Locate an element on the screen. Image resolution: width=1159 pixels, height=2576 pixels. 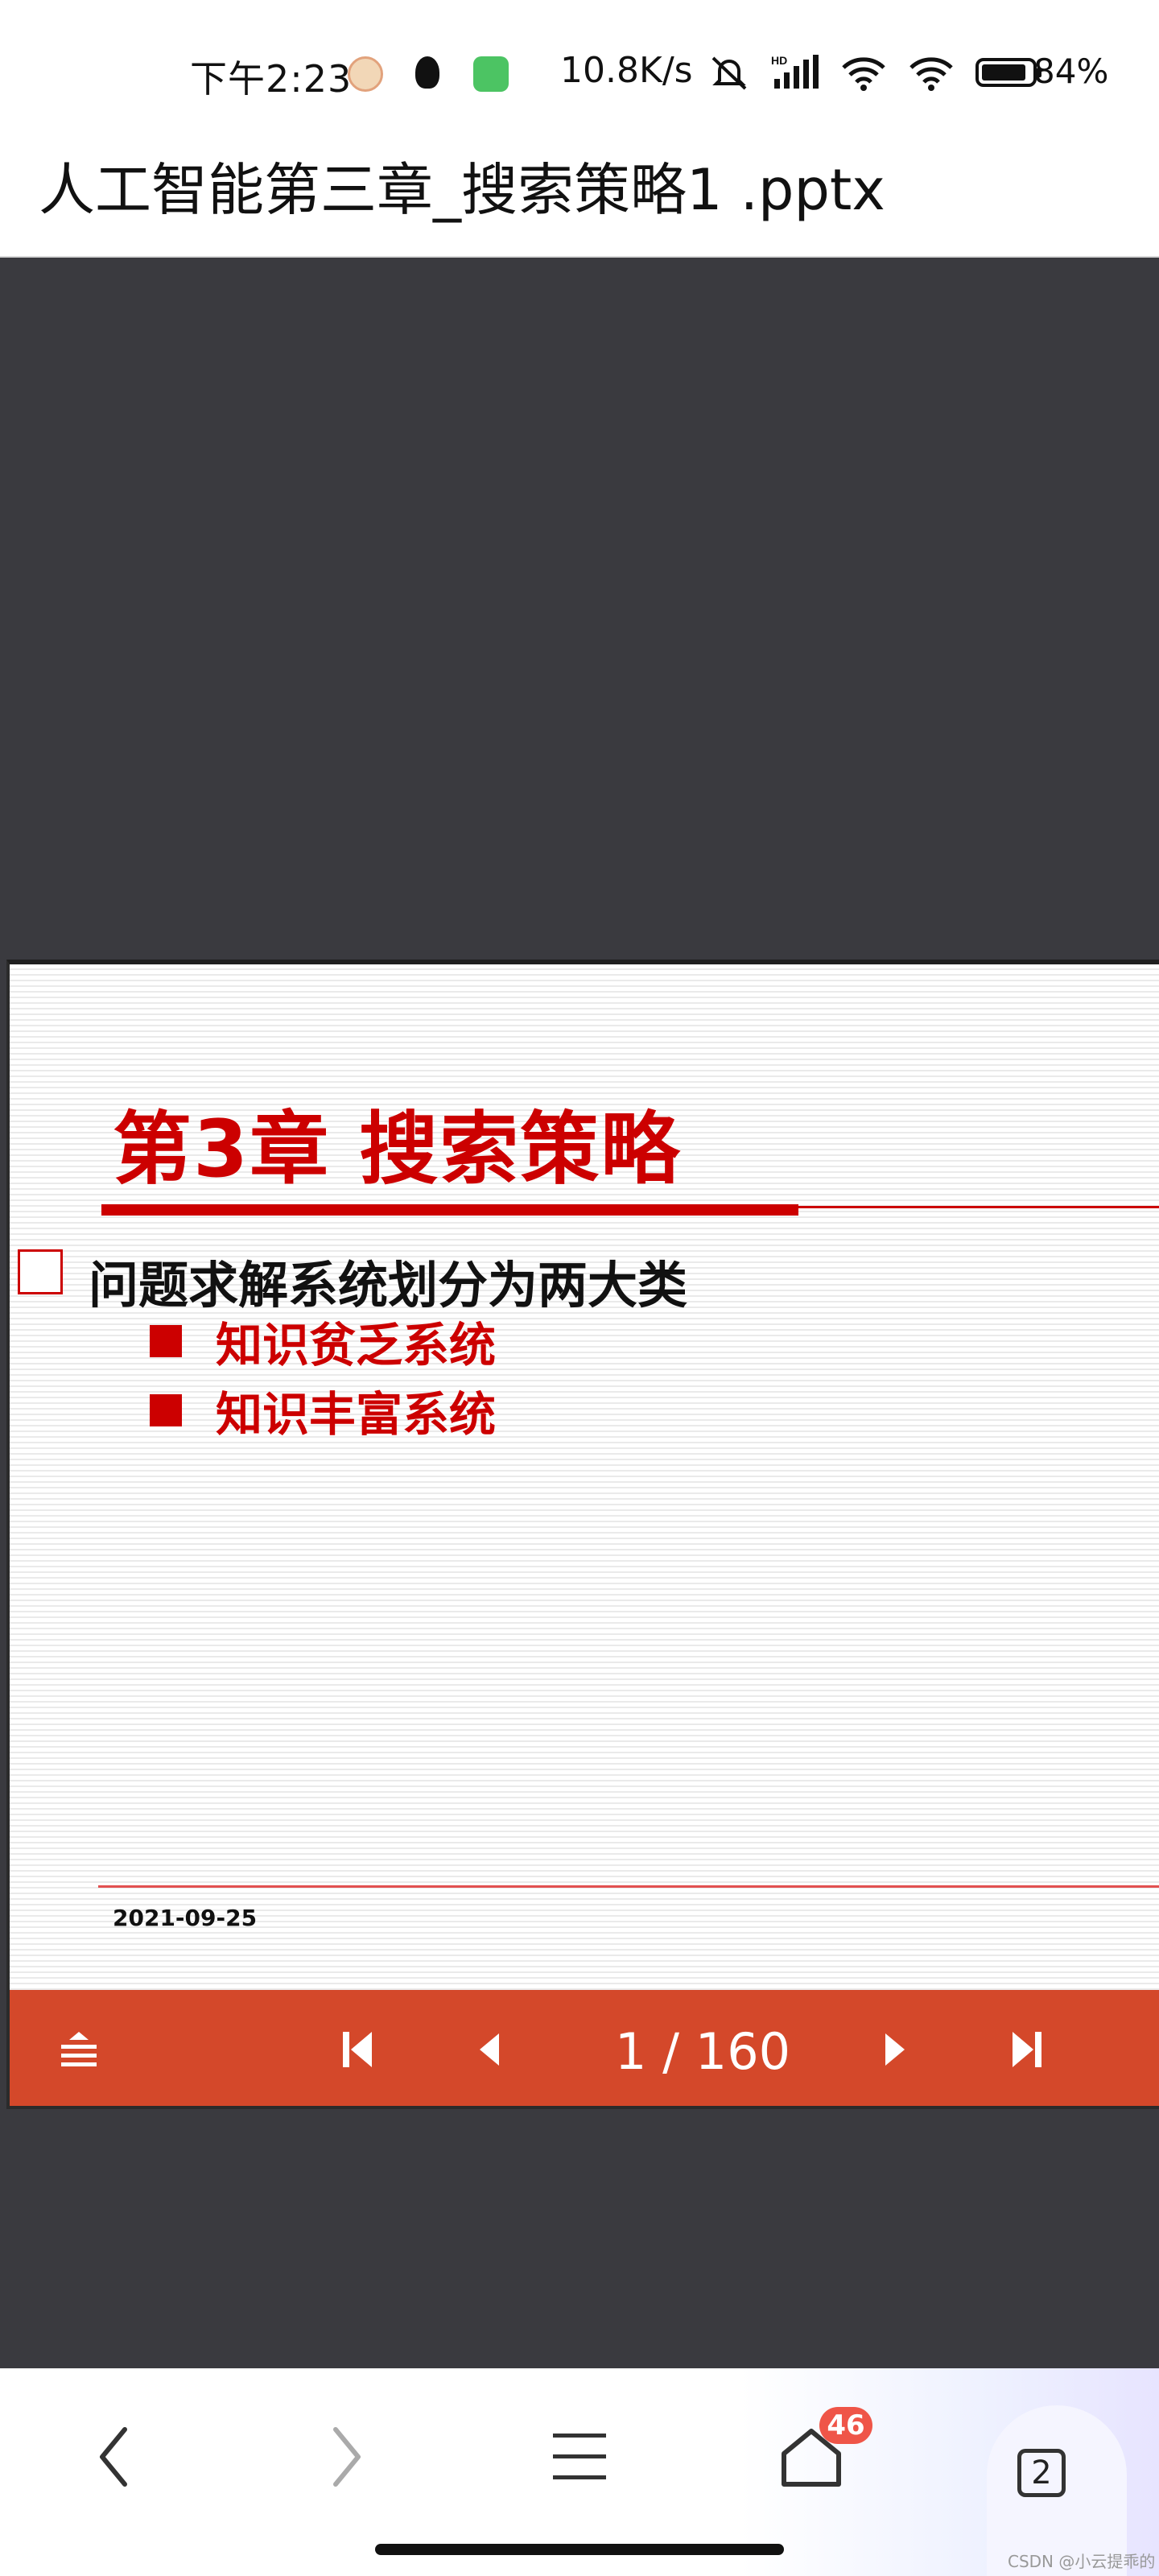
android-app-icon is located at coordinates (491, 74).